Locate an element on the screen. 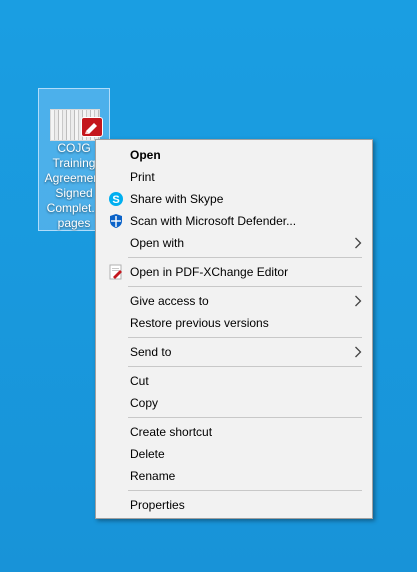 The height and width of the screenshot is (572, 417). menu-item-label: Print is located at coordinates (142, 177).